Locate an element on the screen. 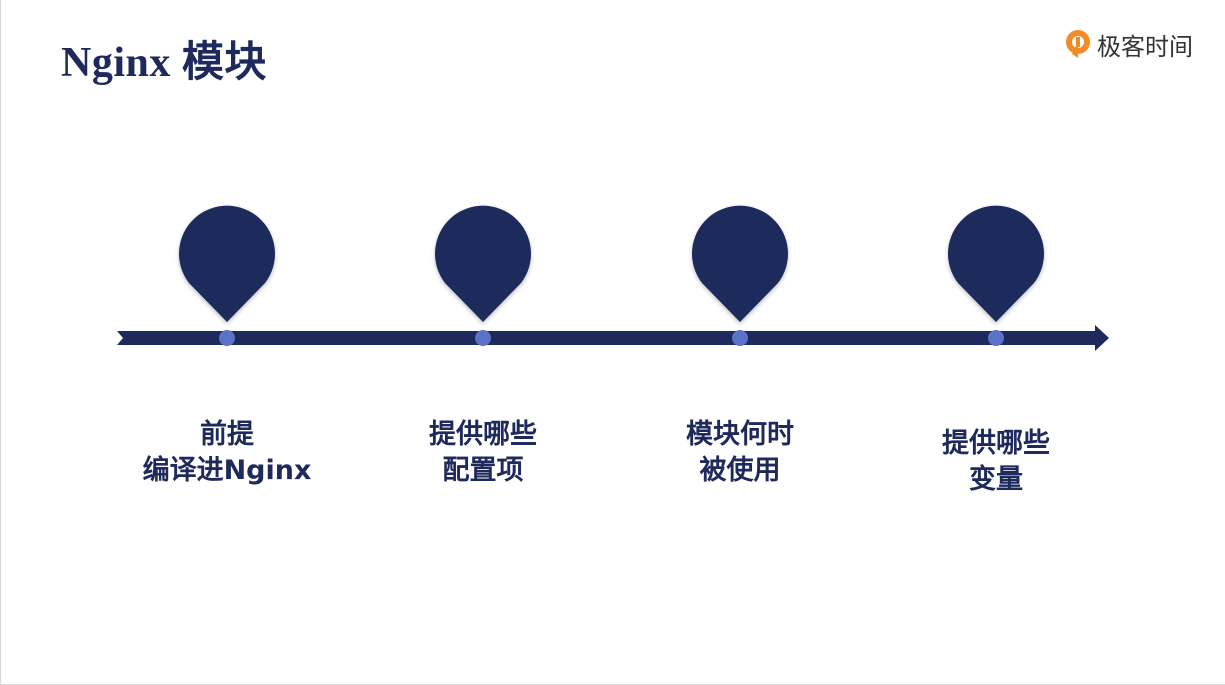 Image resolution: width=1225 pixels, height=685 pixels. milestone-label-4: 提供哪些 变量 is located at coordinates (996, 462).